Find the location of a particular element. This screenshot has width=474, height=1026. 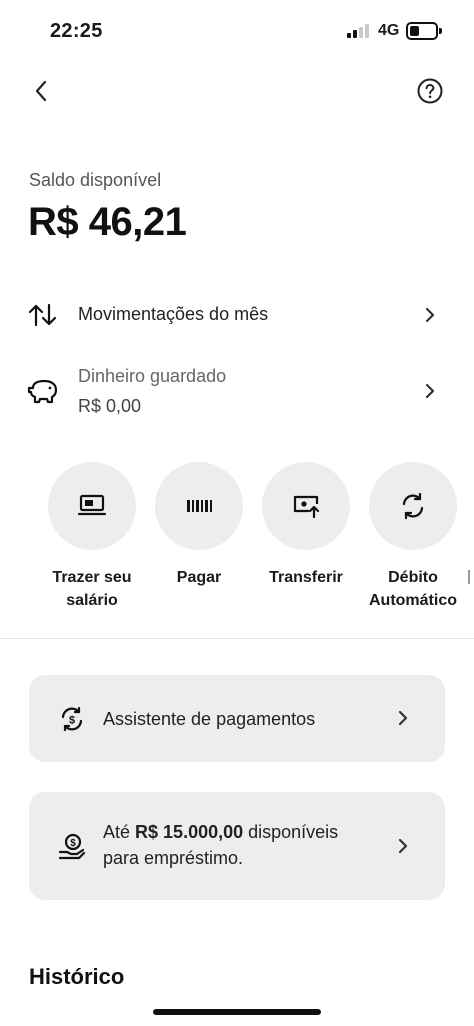

action-label: Pagar is located at coordinates (199, 577).